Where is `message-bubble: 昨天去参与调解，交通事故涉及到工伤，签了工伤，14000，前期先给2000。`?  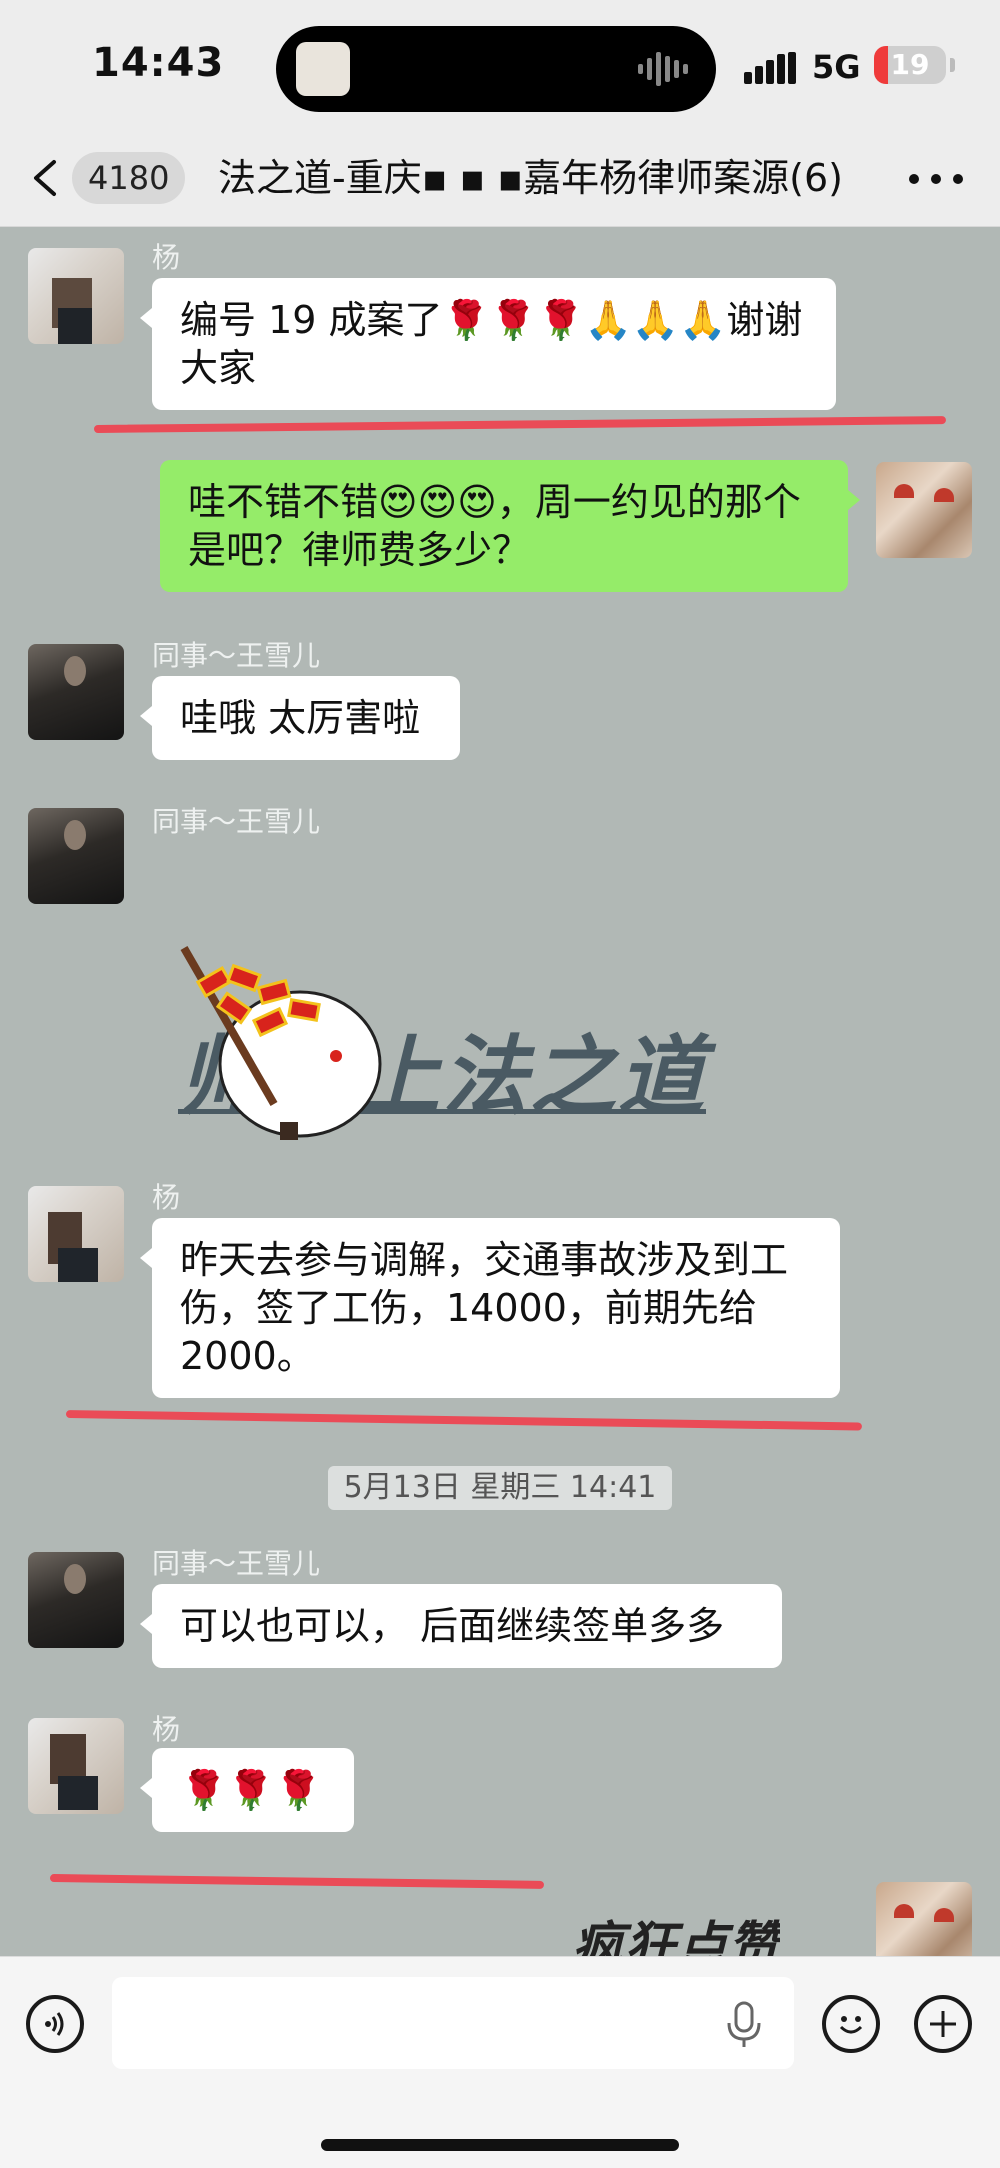 message-bubble: 昨天去参与调解，交通事故涉及到工伤，签了工伤，14000，前期先给2000。 is located at coordinates (490, 1308).